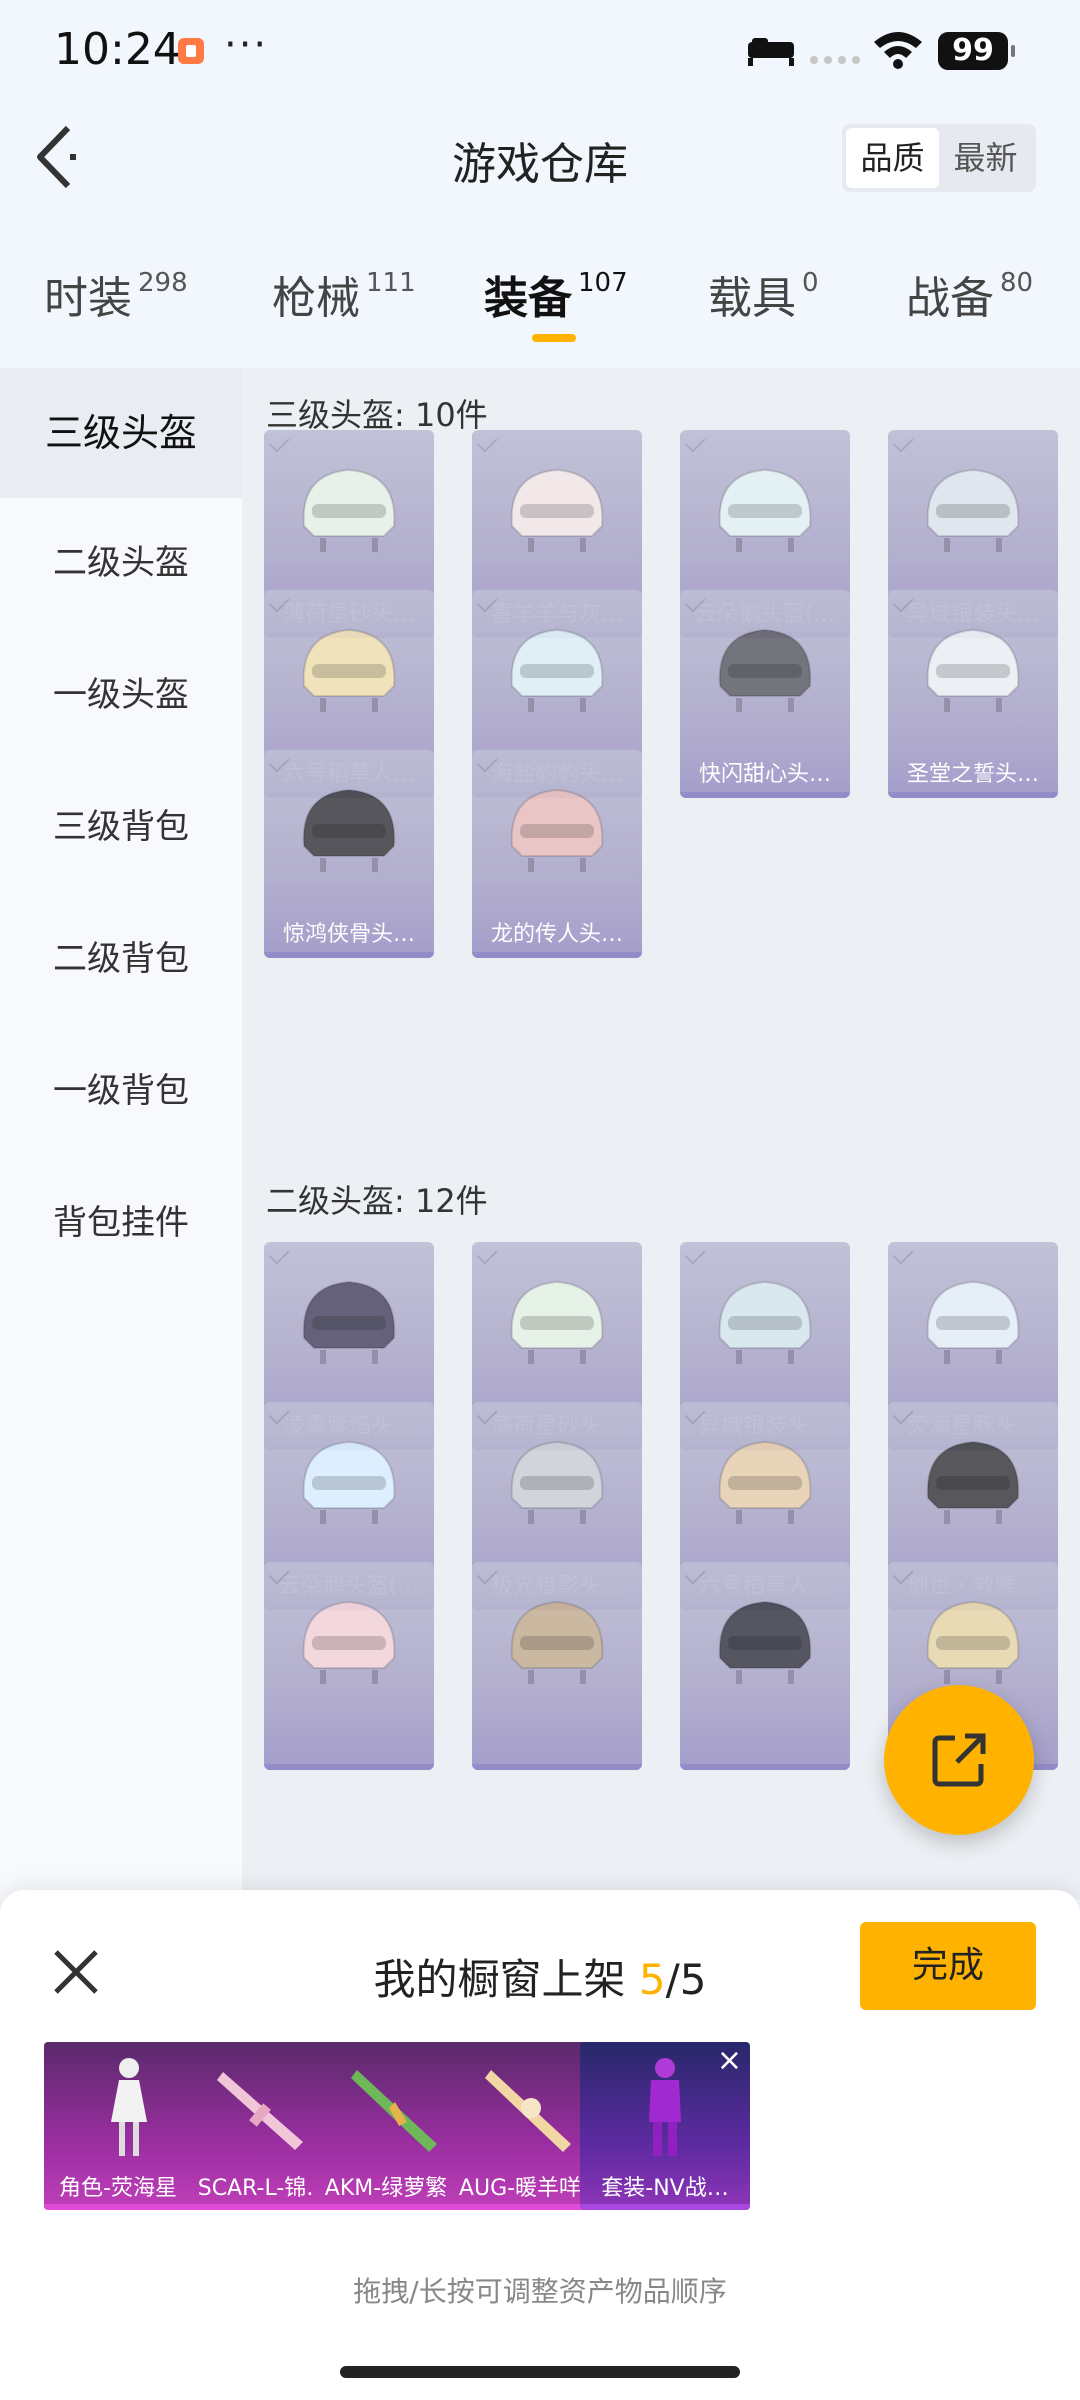 The image size is (1080, 2400). I want to click on section-title-level2-helmet: 二级头盔: 12件, so click(377, 1201).